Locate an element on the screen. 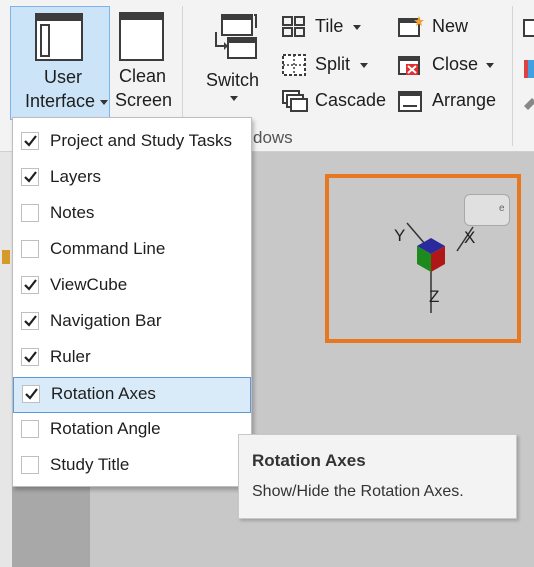 This screenshot has width=534, height=567. menu-item: ViewCube is located at coordinates (132, 287).